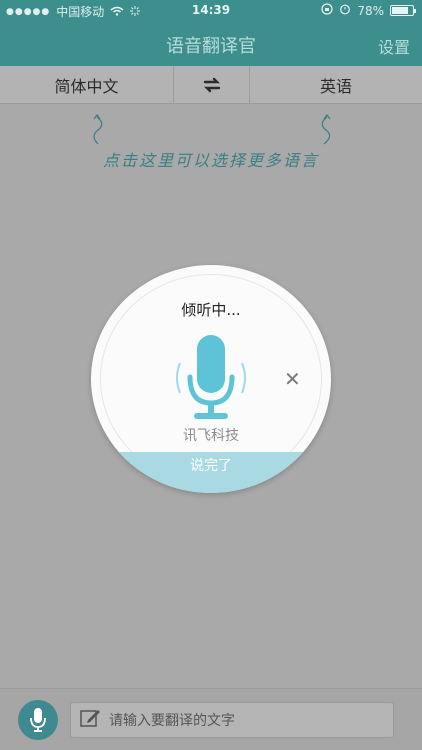 The width and height of the screenshot is (422, 750). I want to click on battery-icon, so click(403, 10).